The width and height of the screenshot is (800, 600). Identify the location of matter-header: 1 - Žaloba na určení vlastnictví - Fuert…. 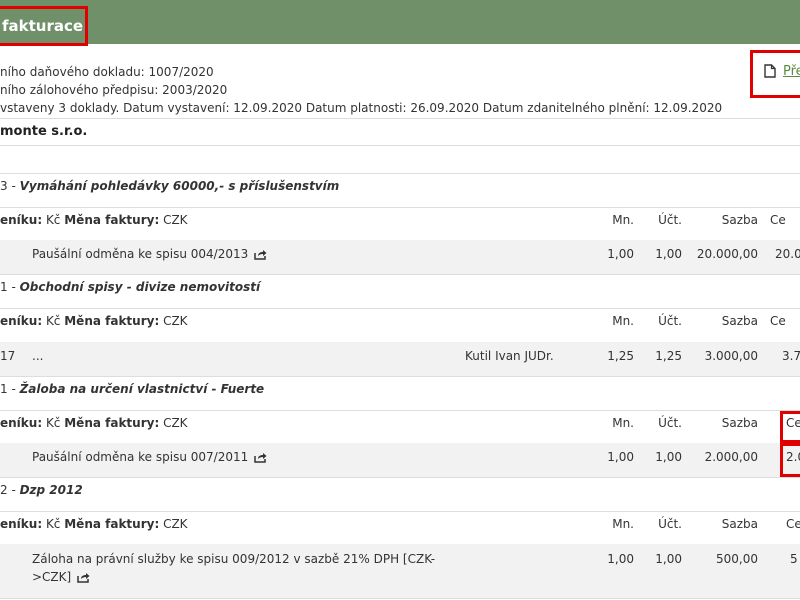
(400, 393).